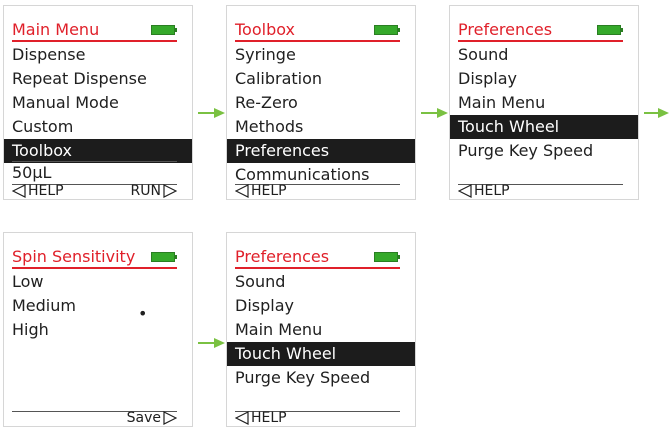 Image resolution: width=672 pixels, height=440 pixels. I want to click on menu-item-preferences: Preferences, so click(321, 151).